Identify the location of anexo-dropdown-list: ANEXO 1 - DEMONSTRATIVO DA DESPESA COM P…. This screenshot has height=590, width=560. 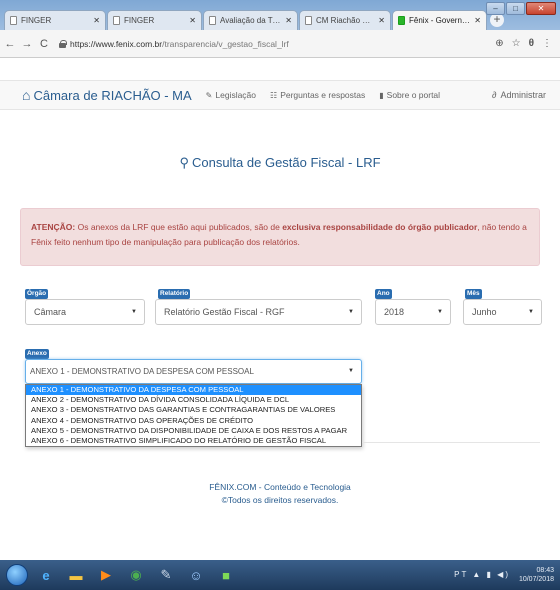
(193, 416).